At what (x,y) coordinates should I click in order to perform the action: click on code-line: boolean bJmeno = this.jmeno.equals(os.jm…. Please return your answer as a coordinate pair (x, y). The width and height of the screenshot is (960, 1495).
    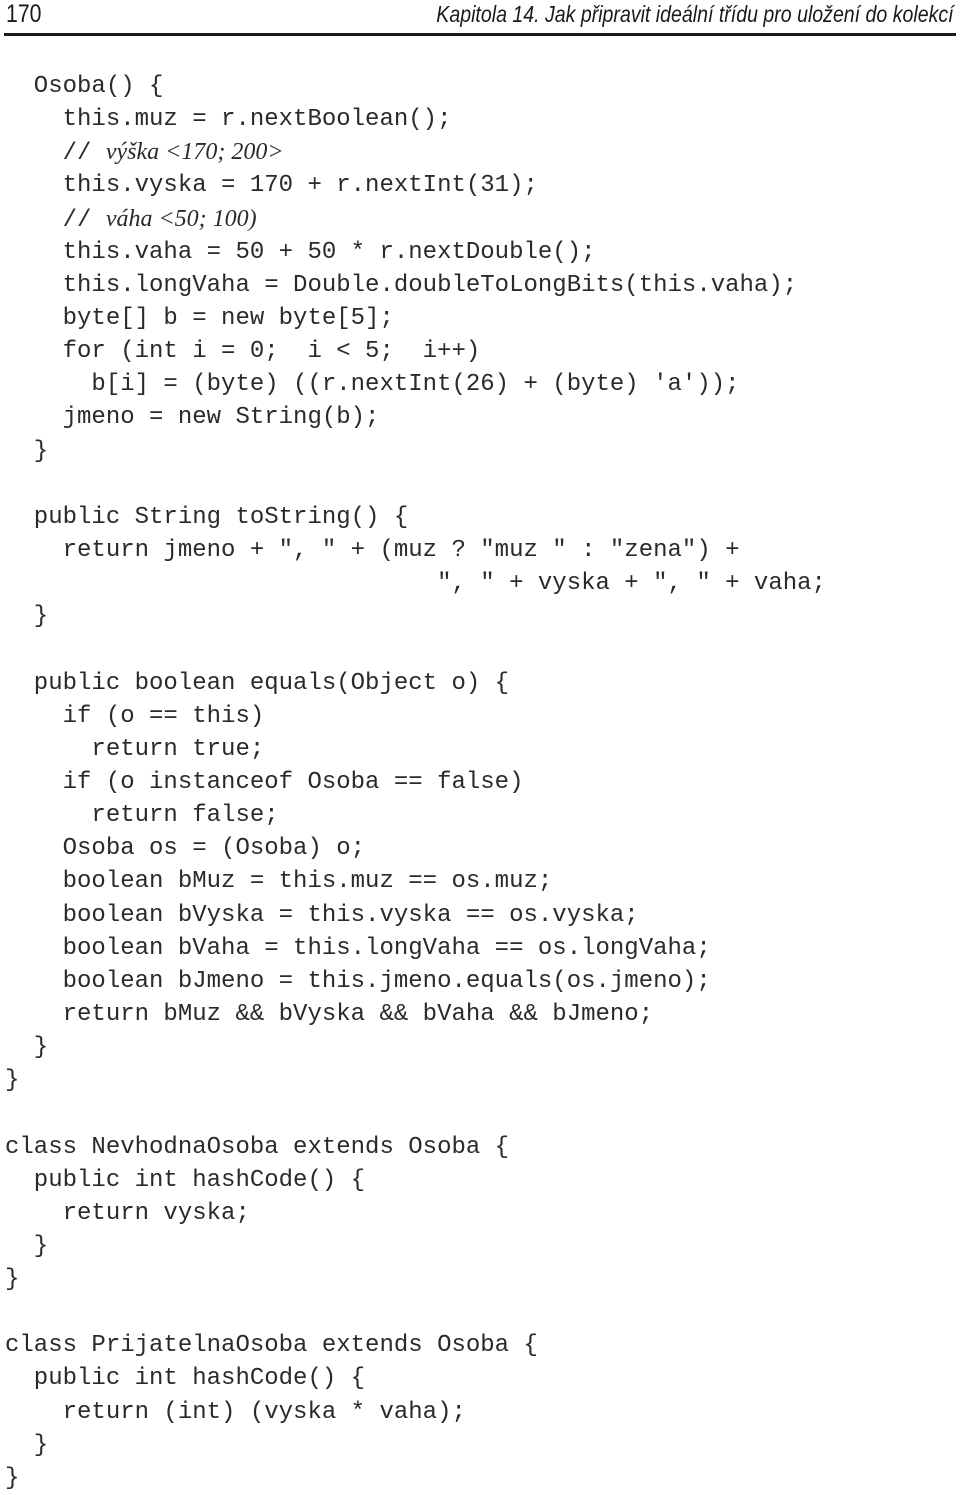
    Looking at the image, I should click on (415, 981).